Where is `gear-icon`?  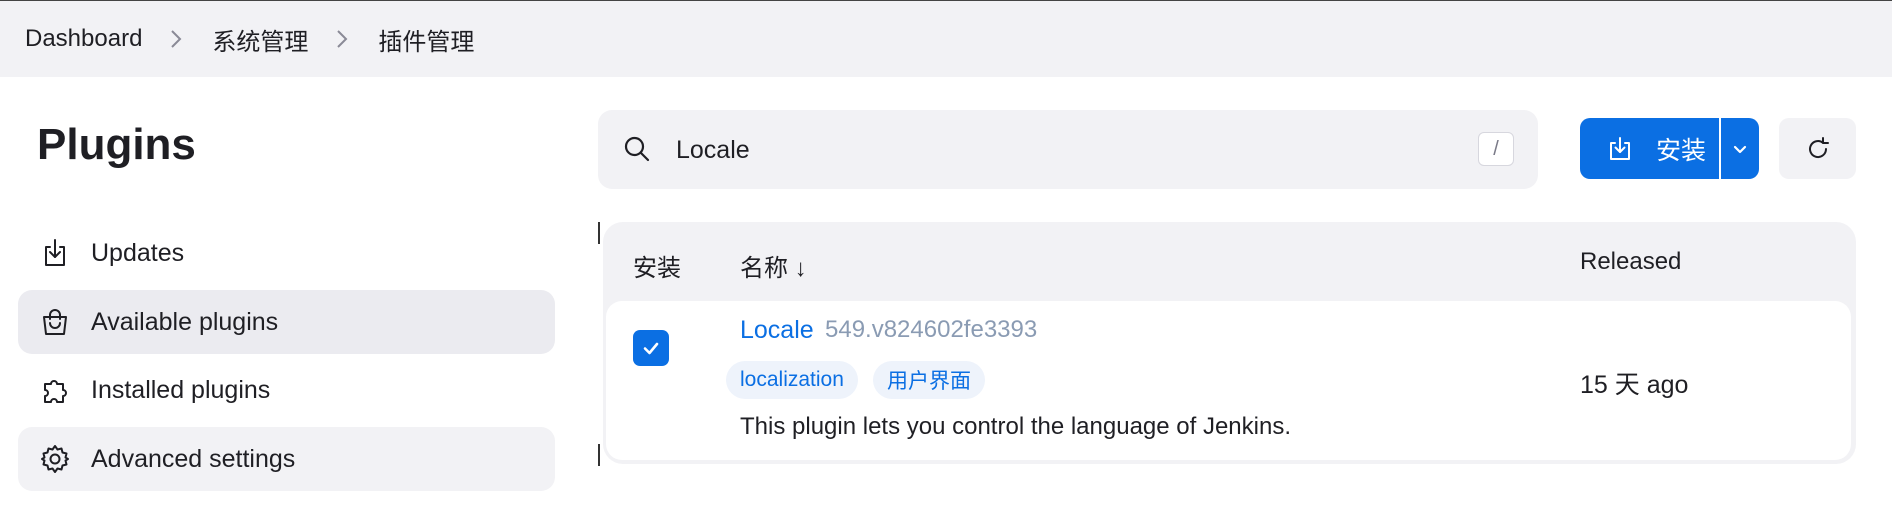 gear-icon is located at coordinates (55, 459).